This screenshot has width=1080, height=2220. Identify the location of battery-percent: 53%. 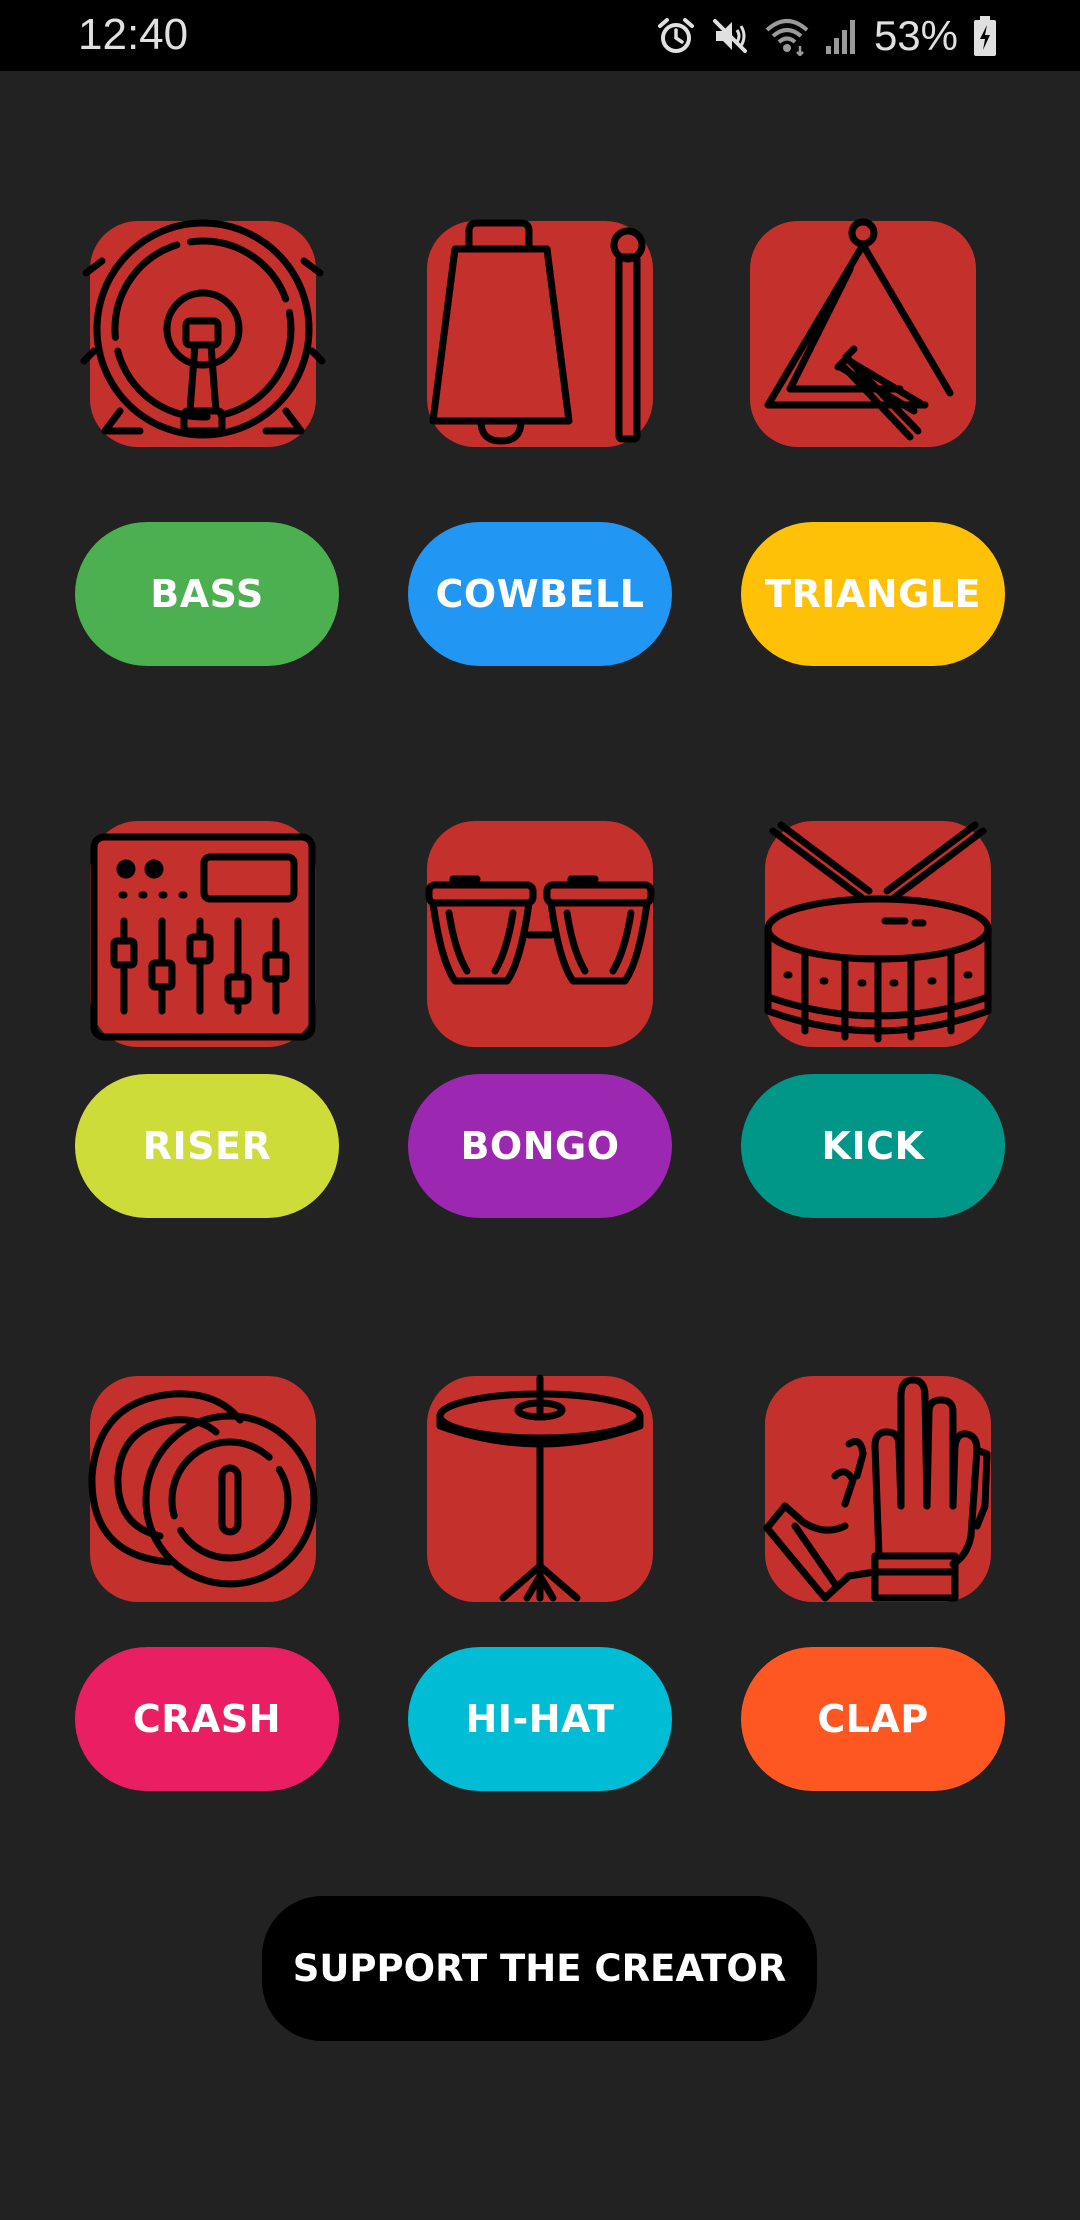
(915, 35).